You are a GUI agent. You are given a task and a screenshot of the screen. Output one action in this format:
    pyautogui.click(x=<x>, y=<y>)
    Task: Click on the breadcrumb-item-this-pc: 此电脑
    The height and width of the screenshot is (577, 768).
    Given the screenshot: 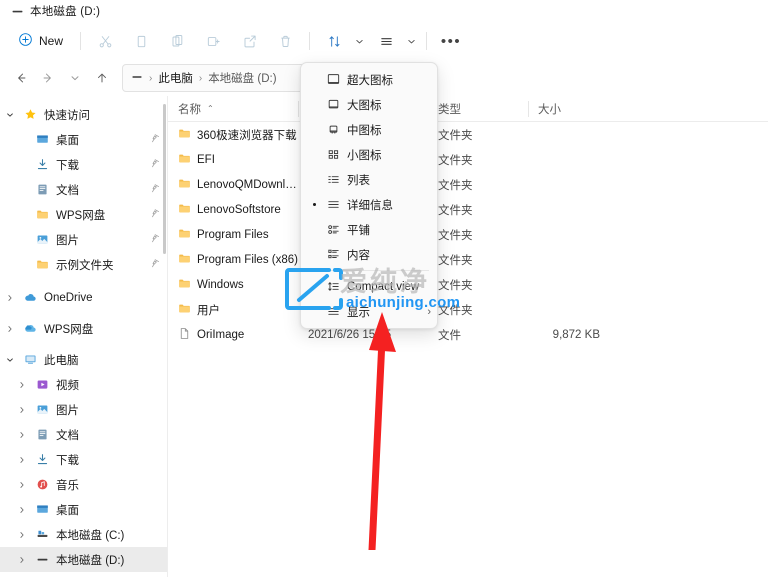 What is the action you would take?
    pyautogui.click(x=175, y=78)
    